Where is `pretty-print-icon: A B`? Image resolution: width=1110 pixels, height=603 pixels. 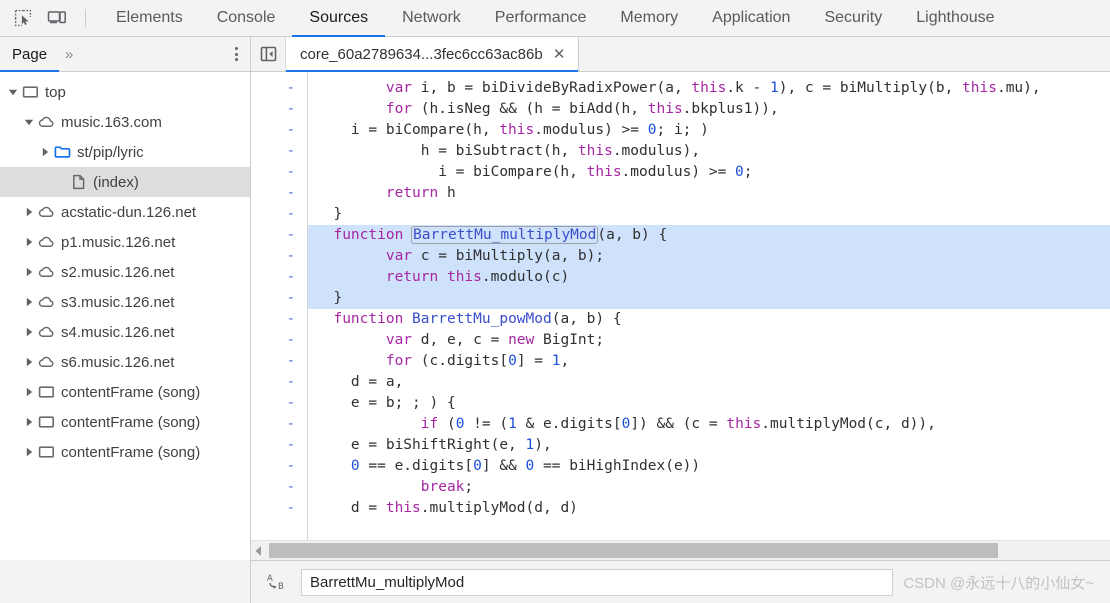 pretty-print-icon: A B is located at coordinates (277, 582).